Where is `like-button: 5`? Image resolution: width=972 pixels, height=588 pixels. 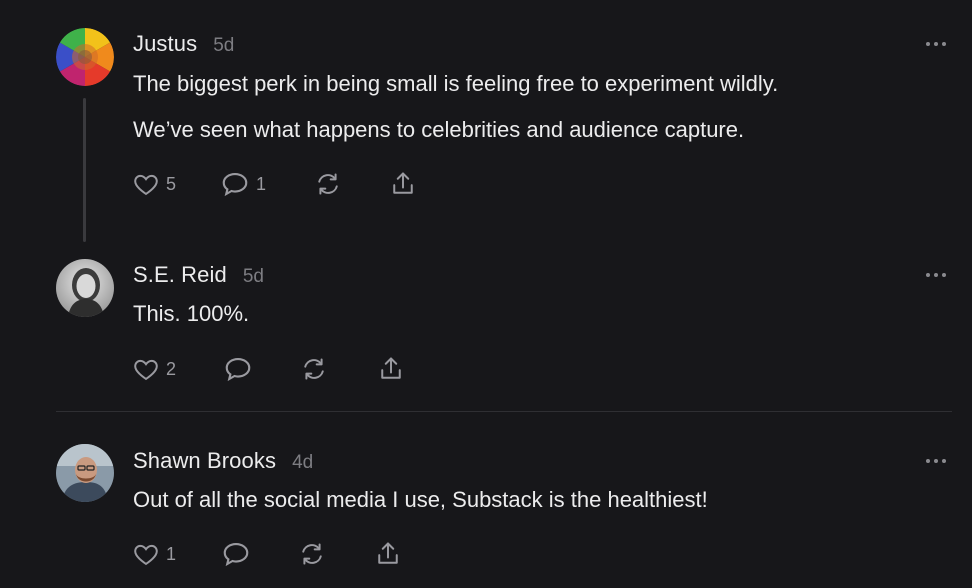
like-button: 5 is located at coordinates (154, 184).